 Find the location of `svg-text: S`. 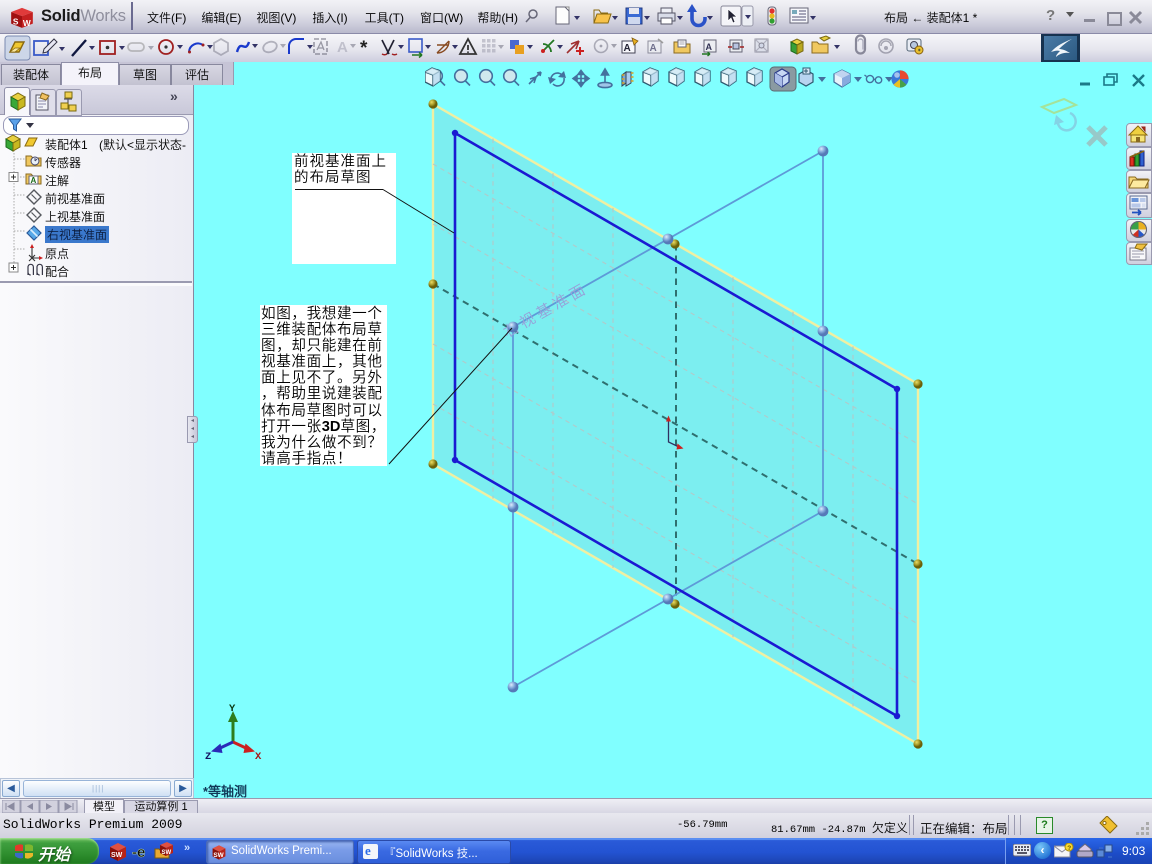

svg-text: S is located at coordinates (16, 22).